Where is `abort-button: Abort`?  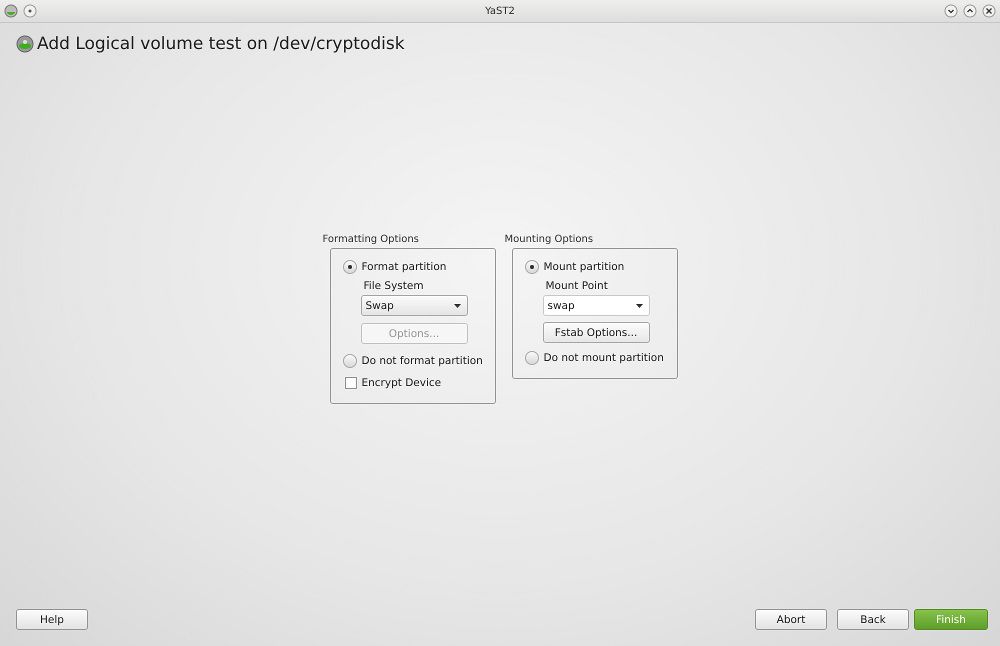
abort-button: Abort is located at coordinates (791, 619).